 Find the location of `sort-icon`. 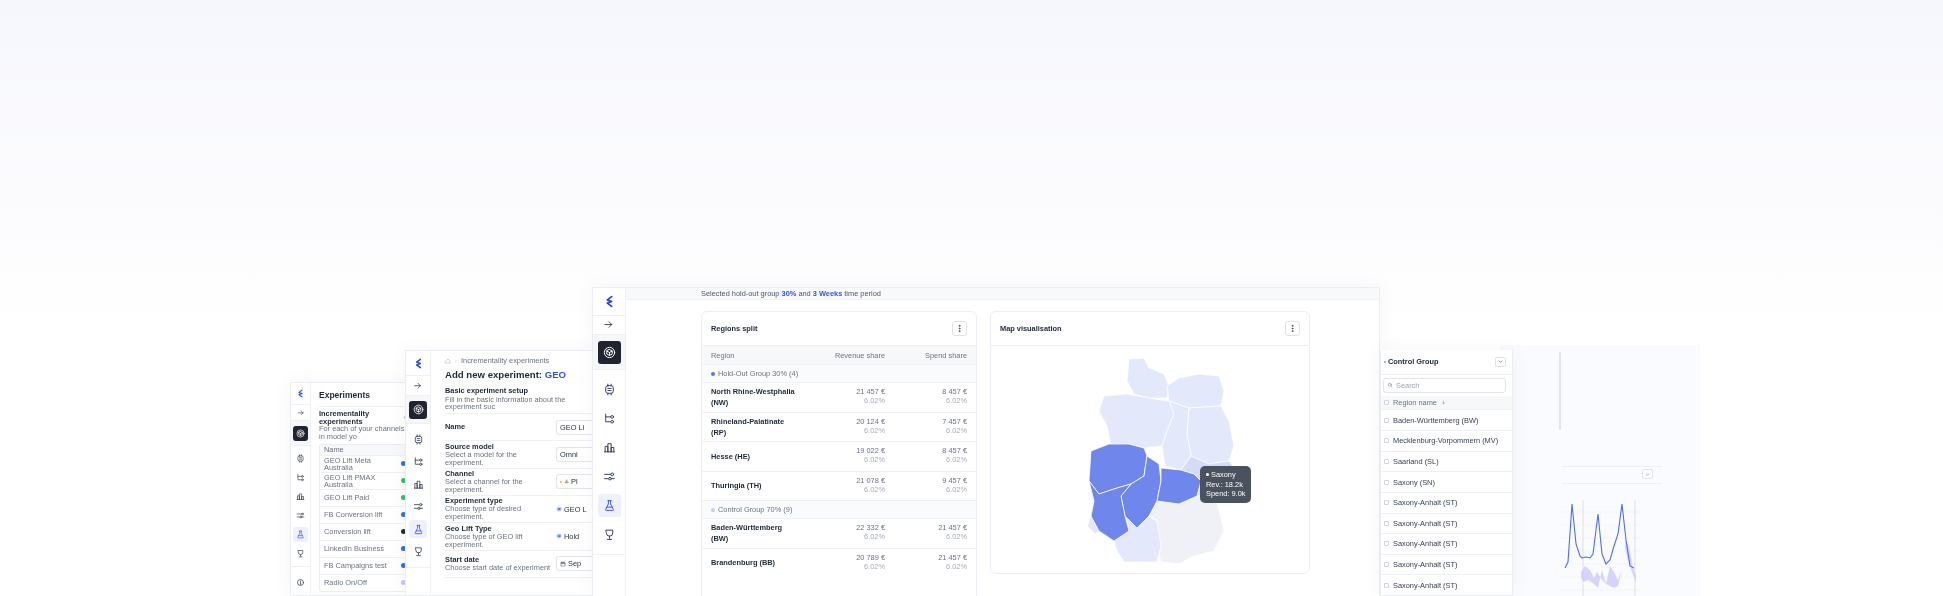

sort-icon is located at coordinates (1443, 402).